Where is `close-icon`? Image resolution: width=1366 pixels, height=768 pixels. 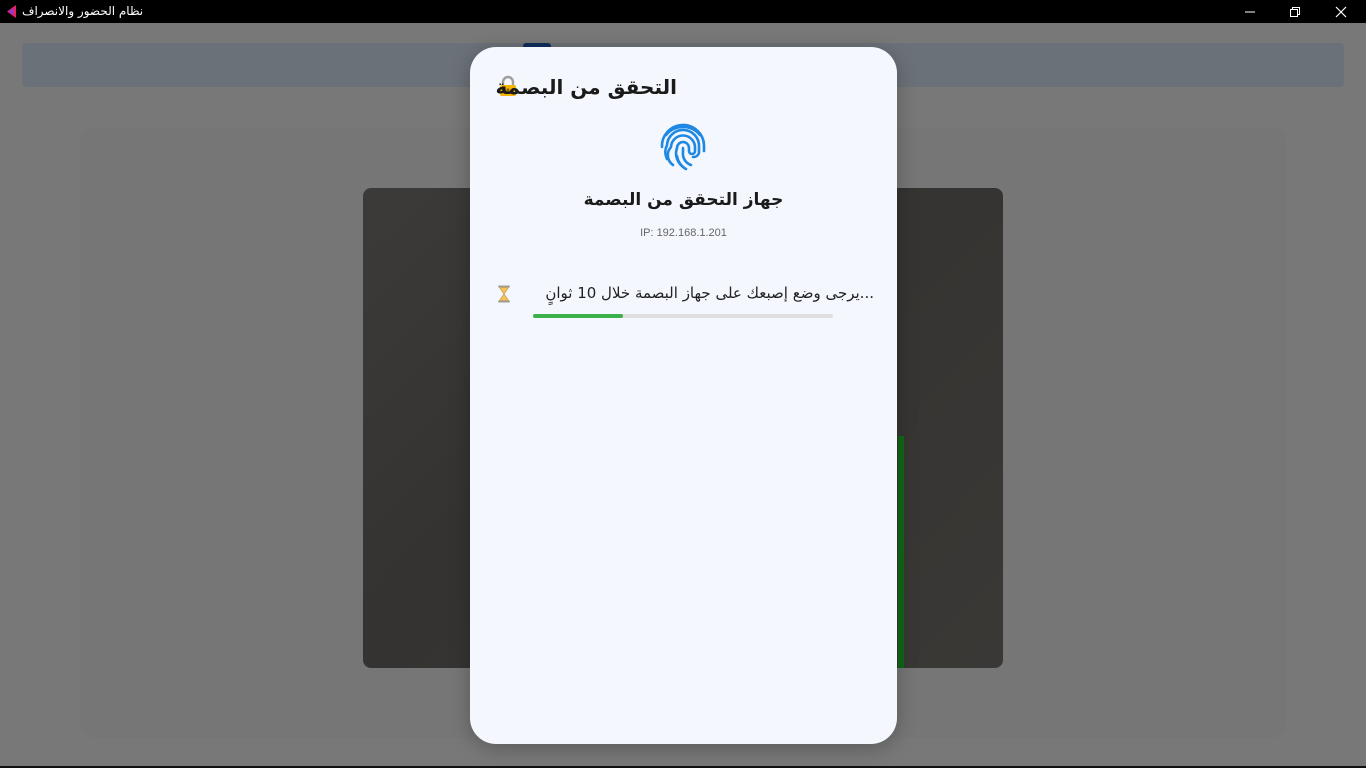
close-icon is located at coordinates (1341, 11).